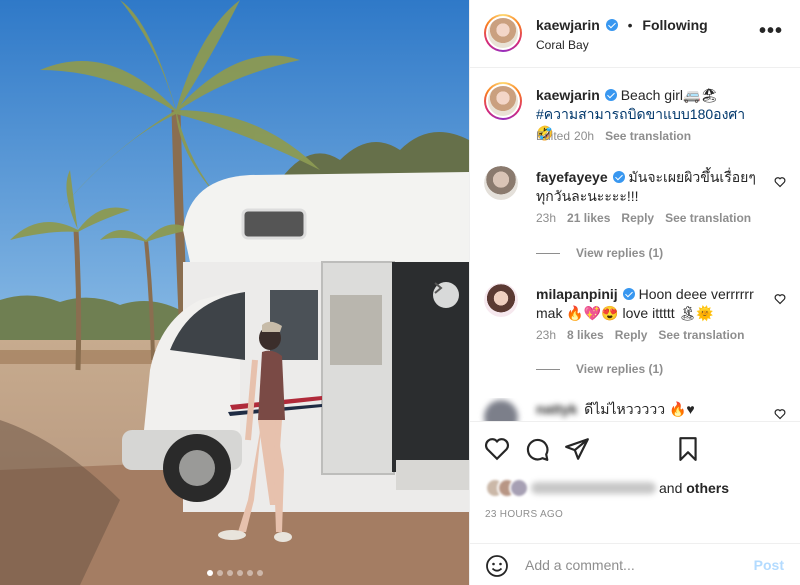 The width and height of the screenshot is (800, 585). I want to click on liked-by: and others, so click(635, 489).